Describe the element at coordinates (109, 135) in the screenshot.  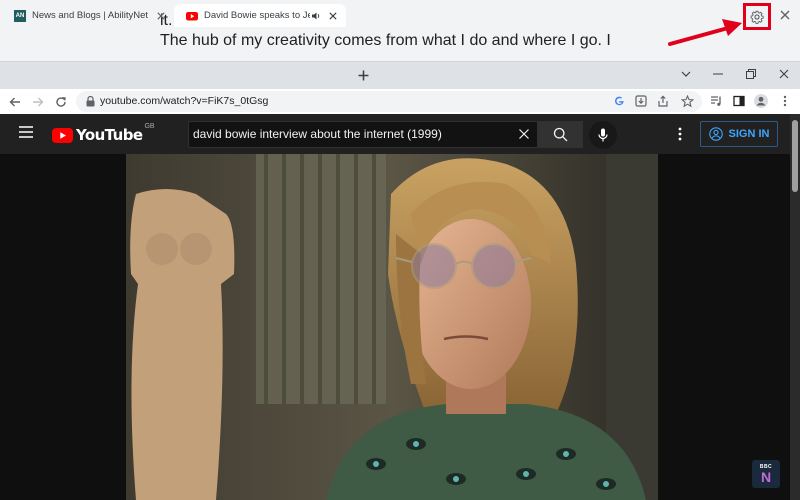
I see `youtube-wordmark: YouTube` at that location.